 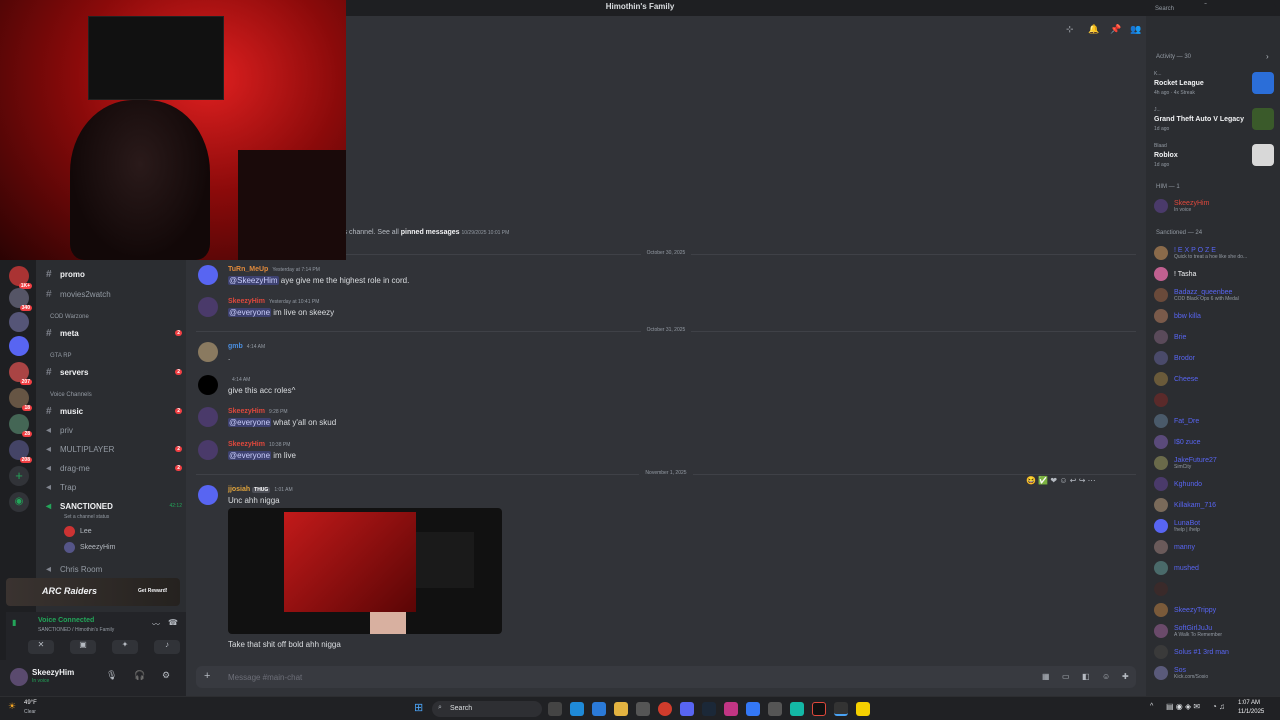 What do you see at coordinates (863, 709) in the screenshot?
I see `sticky-notes-icon` at bounding box center [863, 709].